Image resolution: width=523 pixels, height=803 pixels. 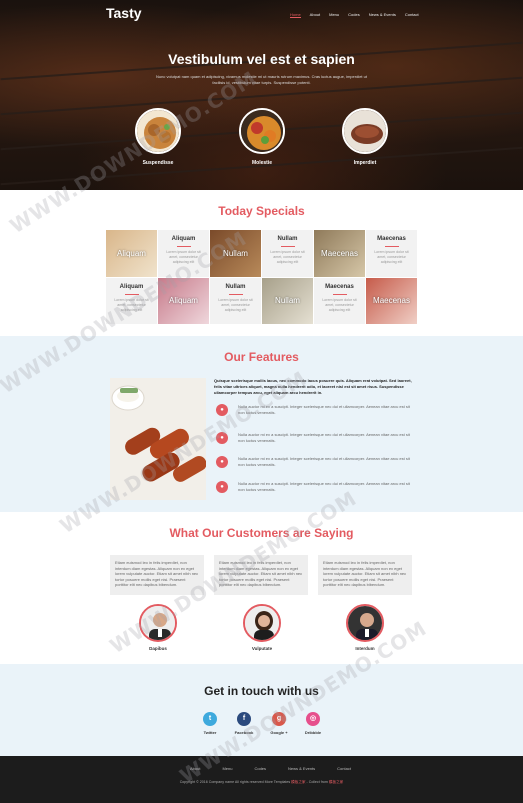 I want to click on customer-2: Vulputate, so click(x=262, y=627).